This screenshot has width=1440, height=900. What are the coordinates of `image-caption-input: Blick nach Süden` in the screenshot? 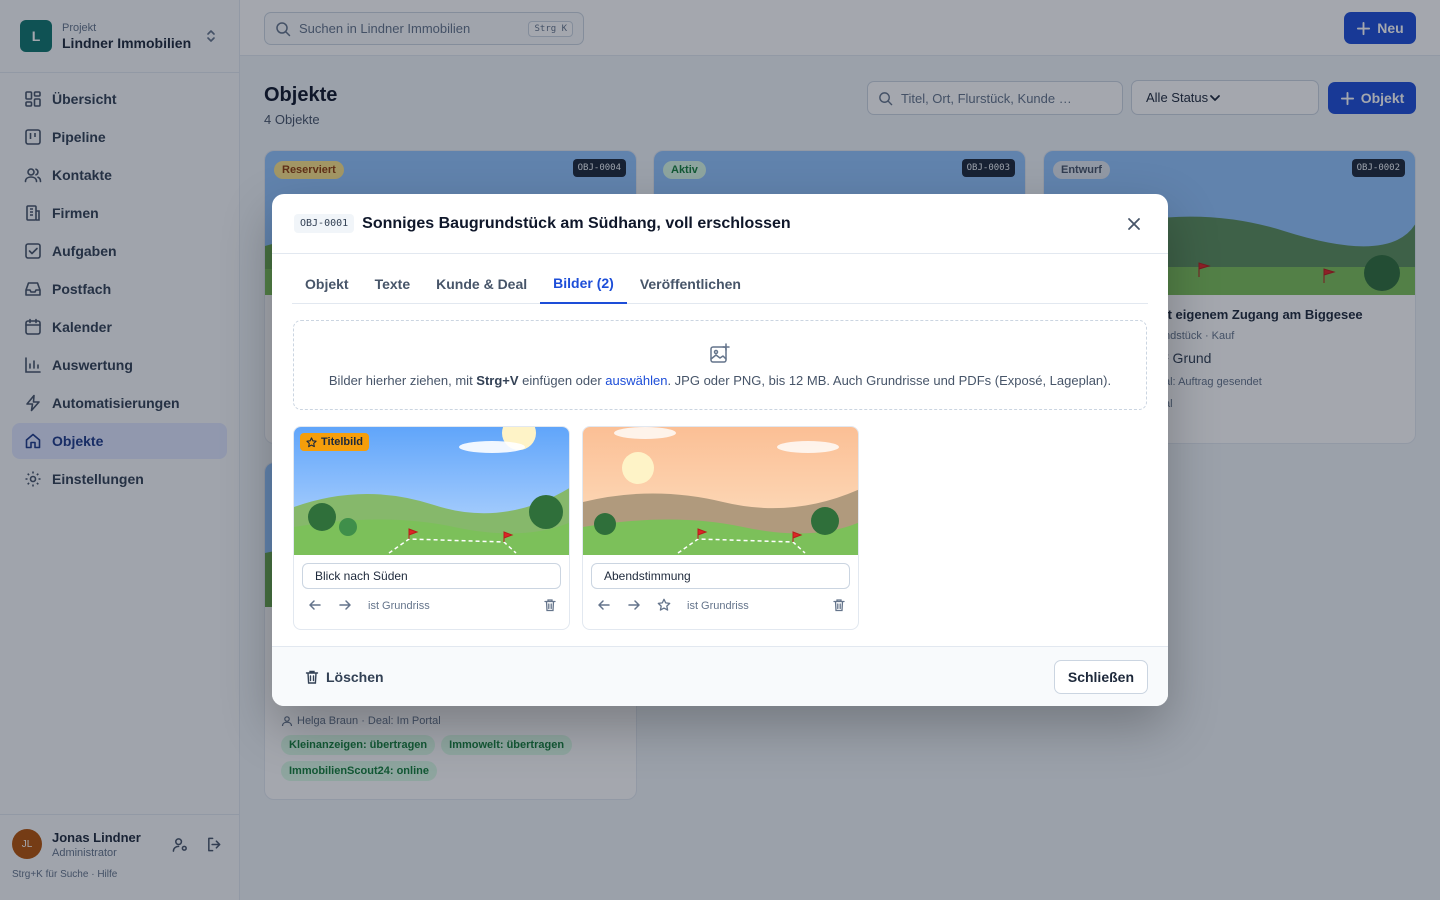 It's located at (431, 576).